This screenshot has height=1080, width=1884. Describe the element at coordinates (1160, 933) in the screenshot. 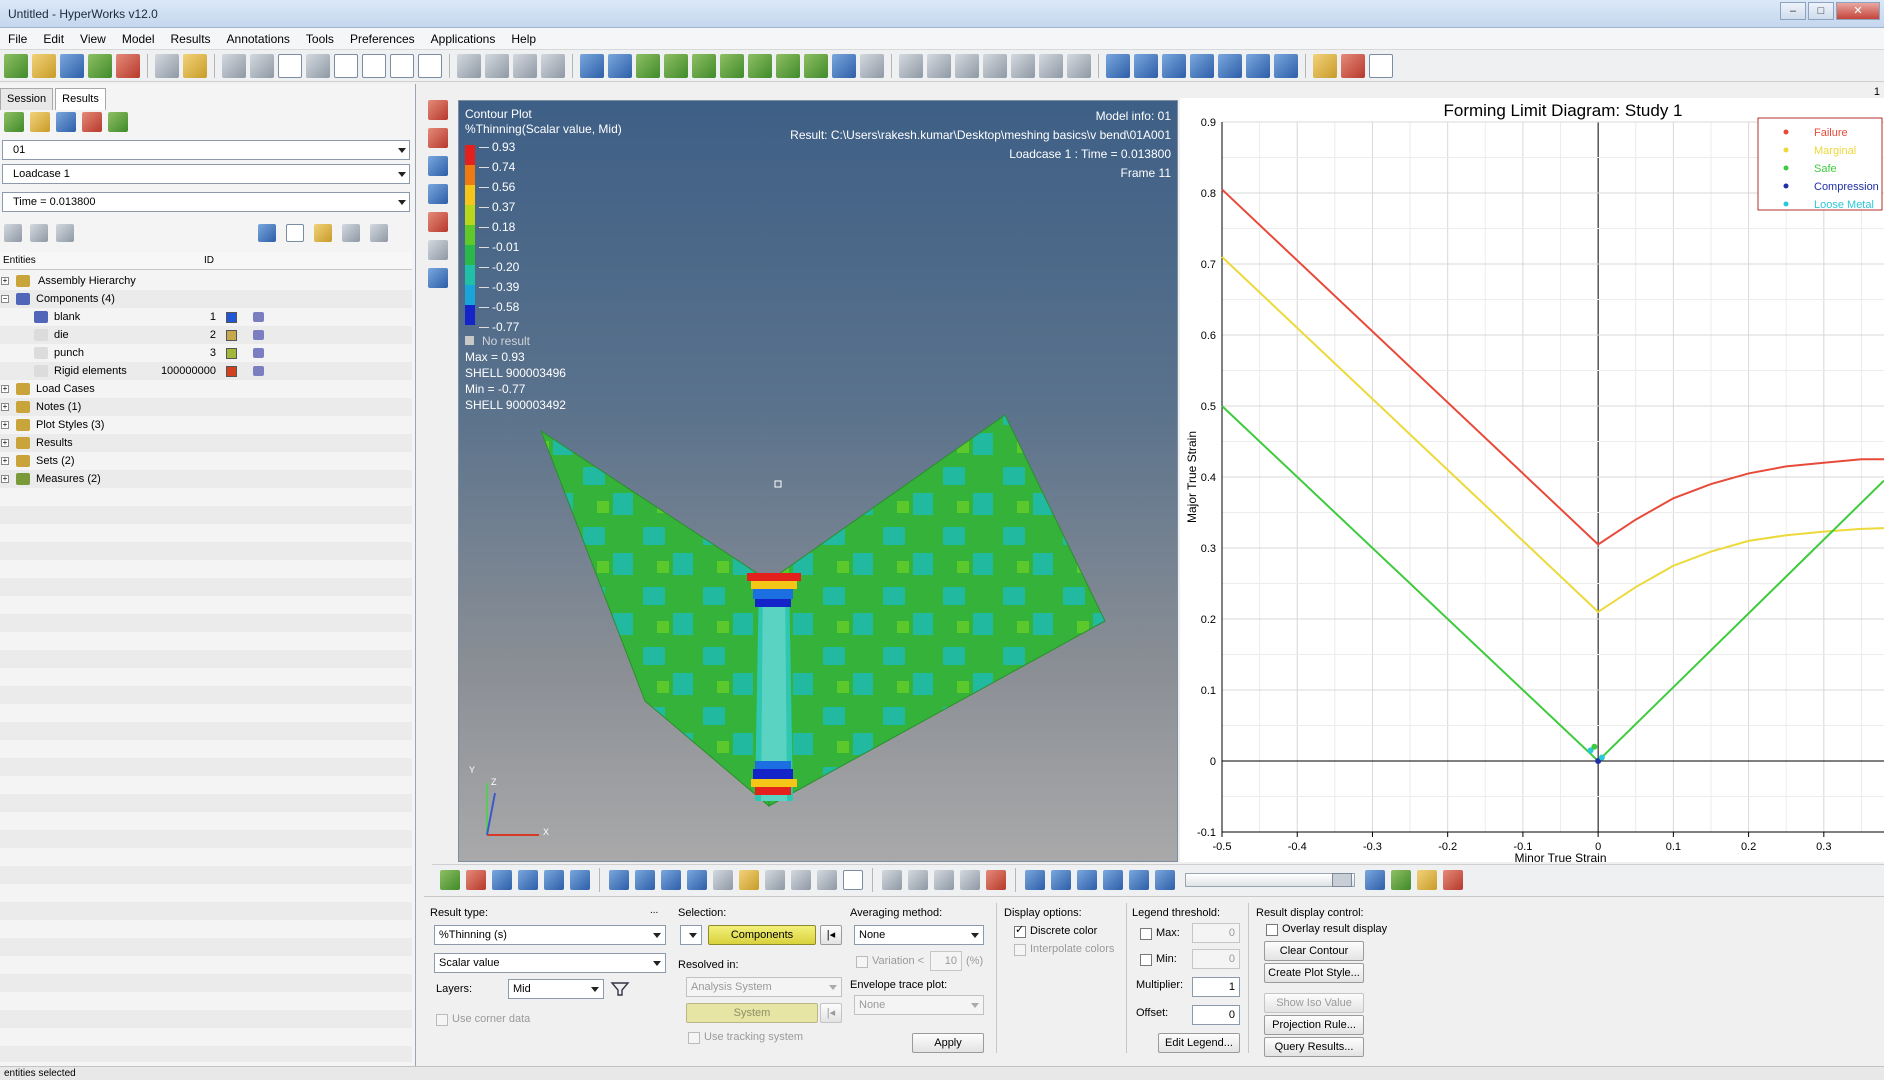

I see `max-checkbox: Max:` at that location.